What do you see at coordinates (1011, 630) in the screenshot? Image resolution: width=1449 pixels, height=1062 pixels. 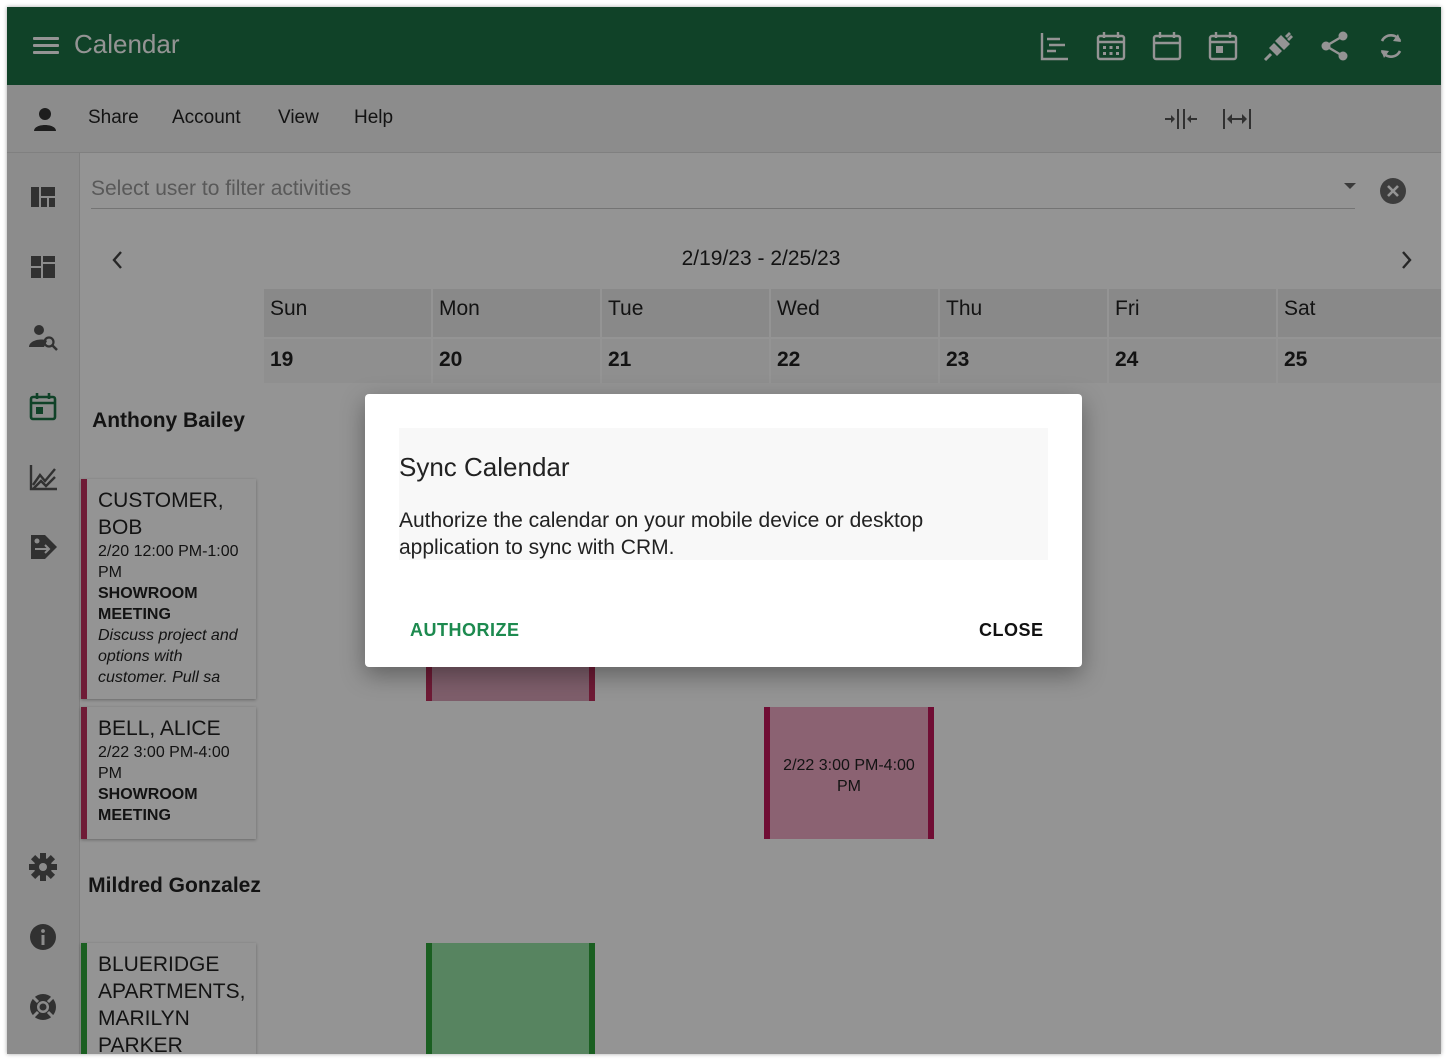 I see `close-button: CLOSE` at bounding box center [1011, 630].